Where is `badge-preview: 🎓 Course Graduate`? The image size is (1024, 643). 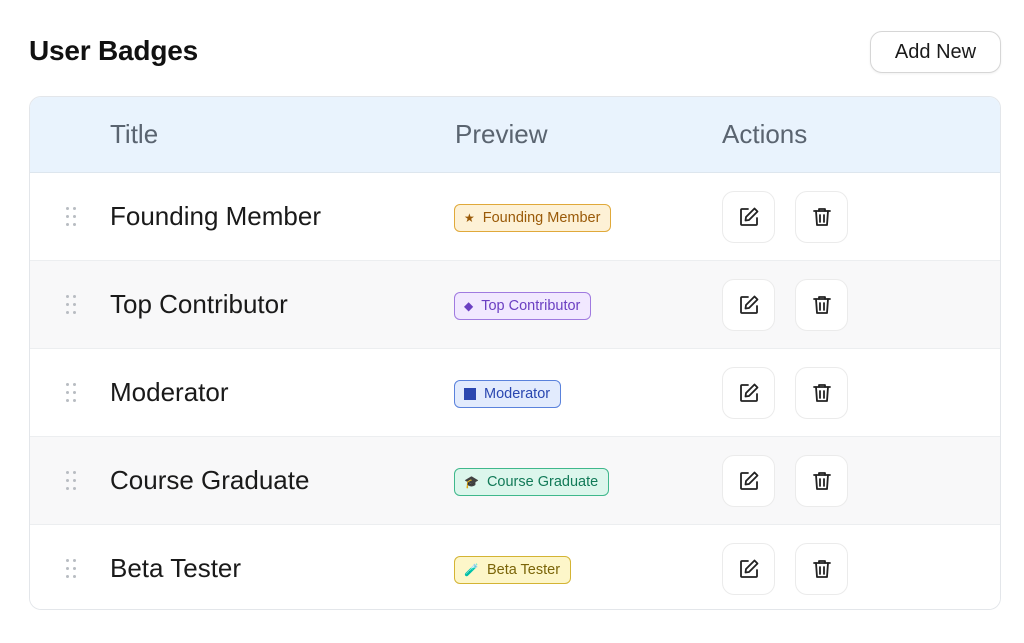
badge-preview: 🎓 Course Graduate is located at coordinates (532, 482).